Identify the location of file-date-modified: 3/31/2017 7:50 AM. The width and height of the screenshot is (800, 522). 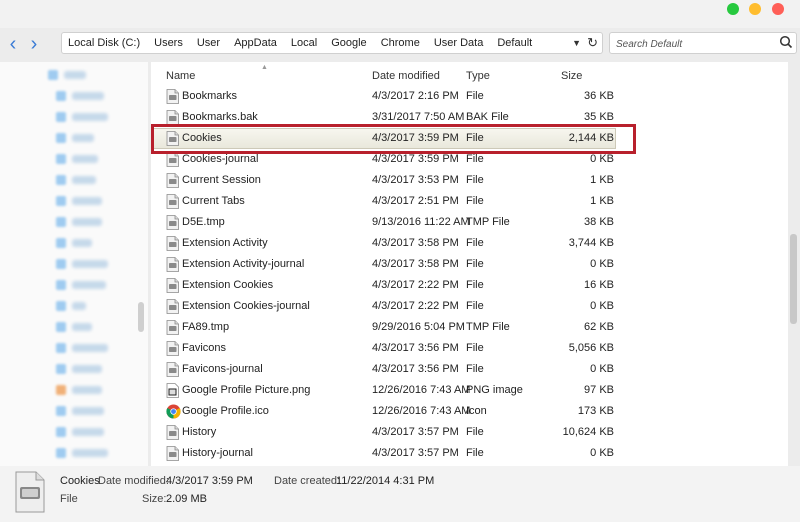
(418, 117).